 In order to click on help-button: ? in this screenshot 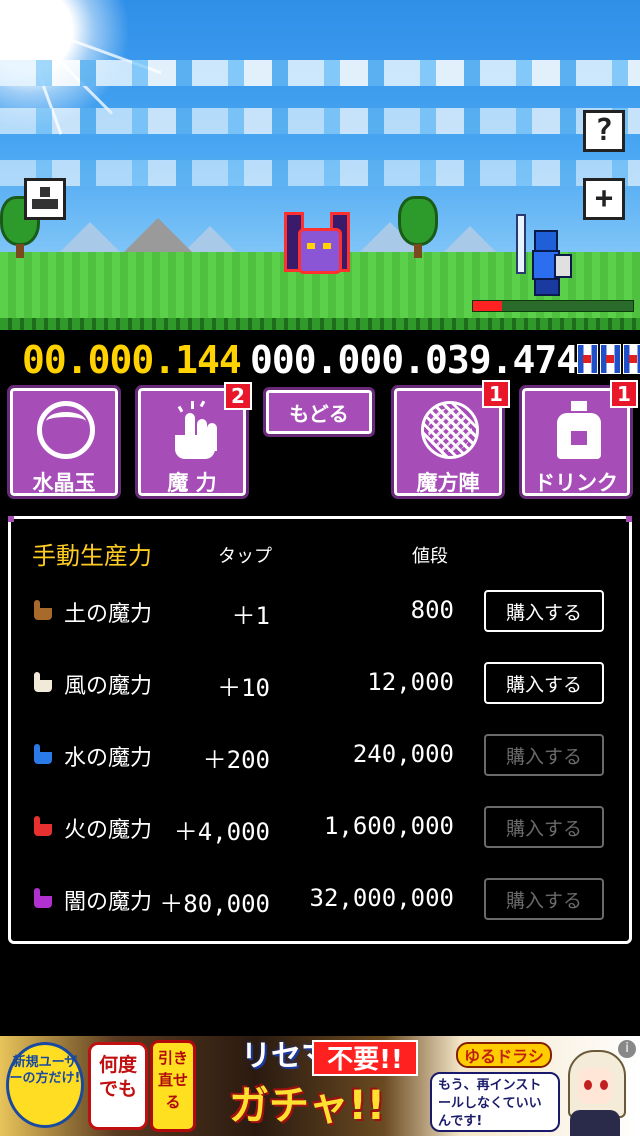, I will do `click(604, 131)`.